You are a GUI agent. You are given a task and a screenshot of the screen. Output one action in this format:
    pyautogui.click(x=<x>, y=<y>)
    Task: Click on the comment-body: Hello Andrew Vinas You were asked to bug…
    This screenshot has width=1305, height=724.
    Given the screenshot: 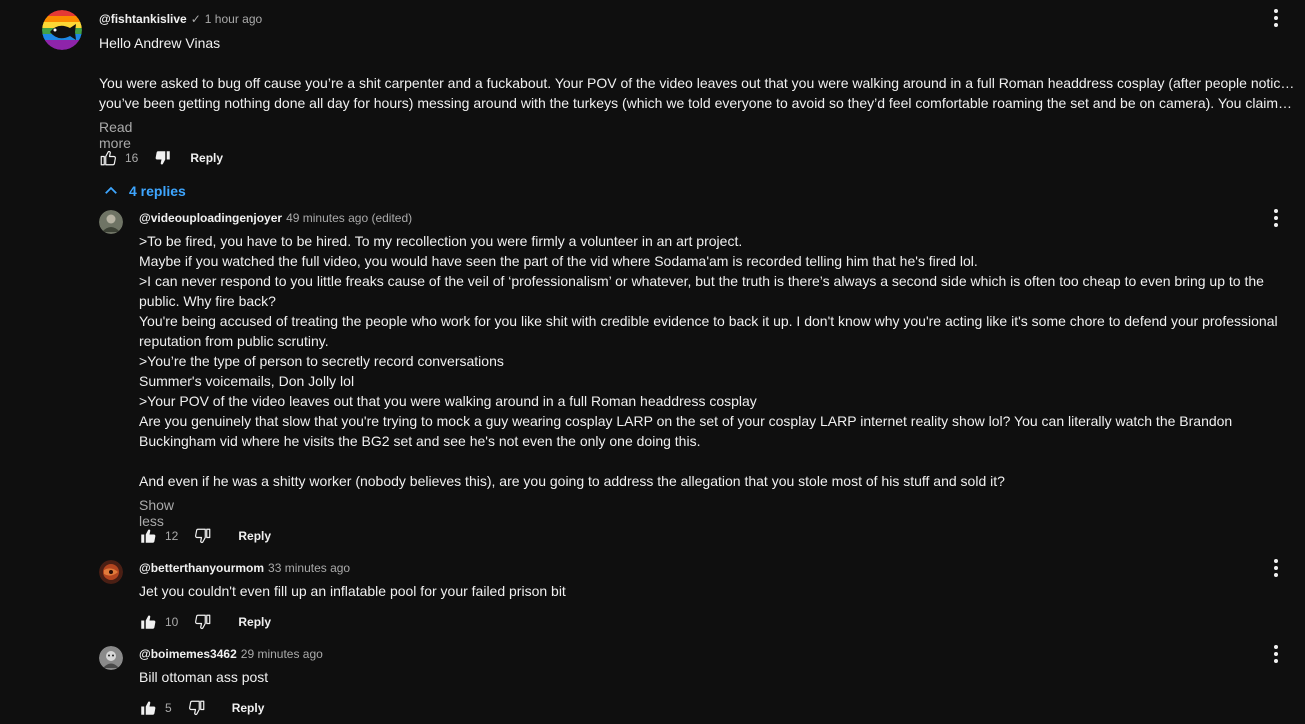 What is the action you would take?
    pyautogui.click(x=697, y=73)
    